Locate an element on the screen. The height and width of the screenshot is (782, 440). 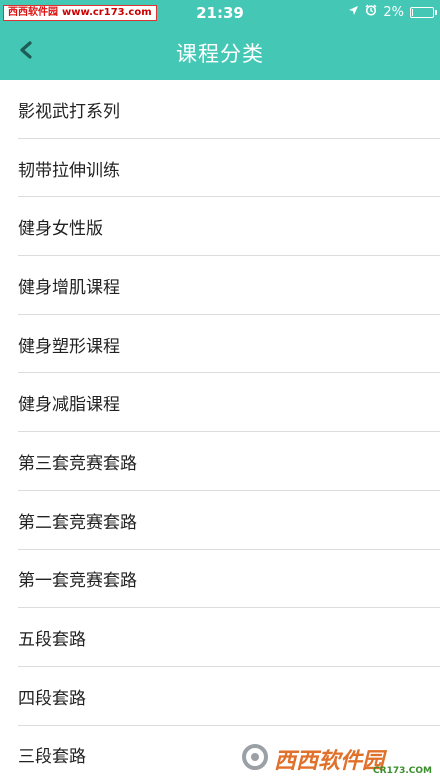
list-item: 四段套路 is located at coordinates (220, 696).